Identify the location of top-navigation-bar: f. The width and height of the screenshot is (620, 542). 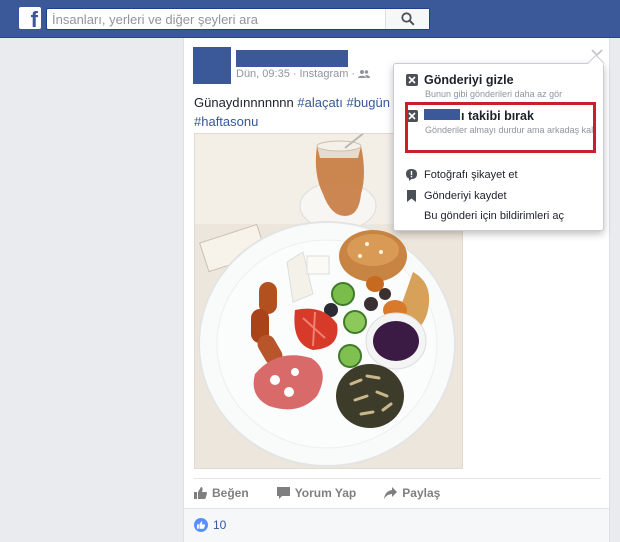
(310, 19).